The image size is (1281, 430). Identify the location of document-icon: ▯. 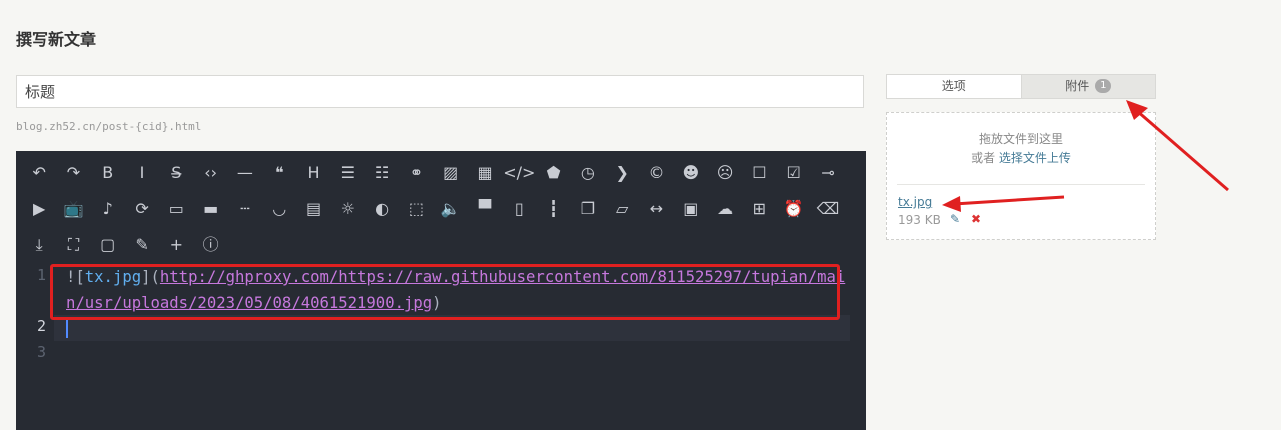
(519, 209).